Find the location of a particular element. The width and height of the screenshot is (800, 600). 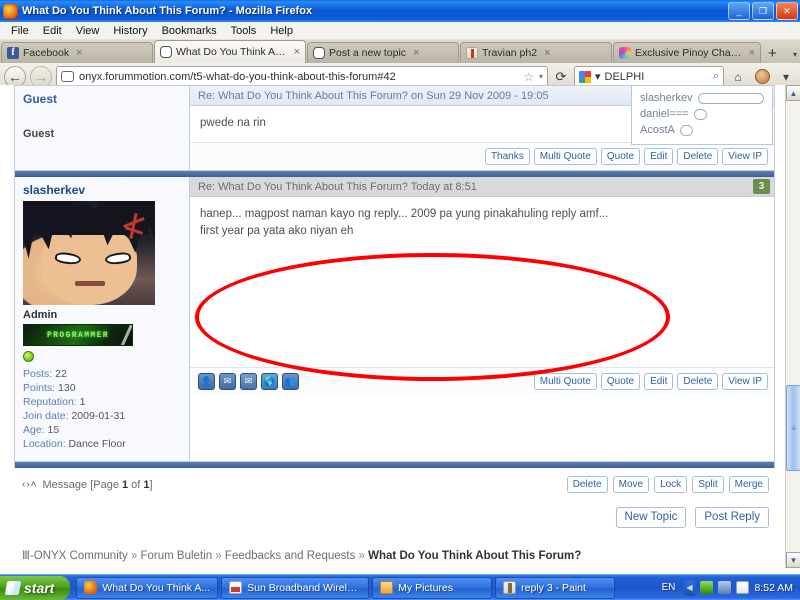

home-button: ⌂ is located at coordinates (738, 77).